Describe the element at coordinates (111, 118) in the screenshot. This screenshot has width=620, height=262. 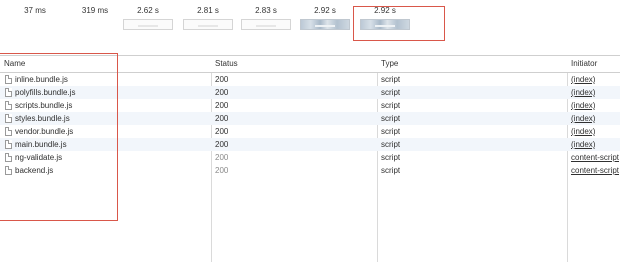
I see `request-name: styles.bundle.js` at that location.